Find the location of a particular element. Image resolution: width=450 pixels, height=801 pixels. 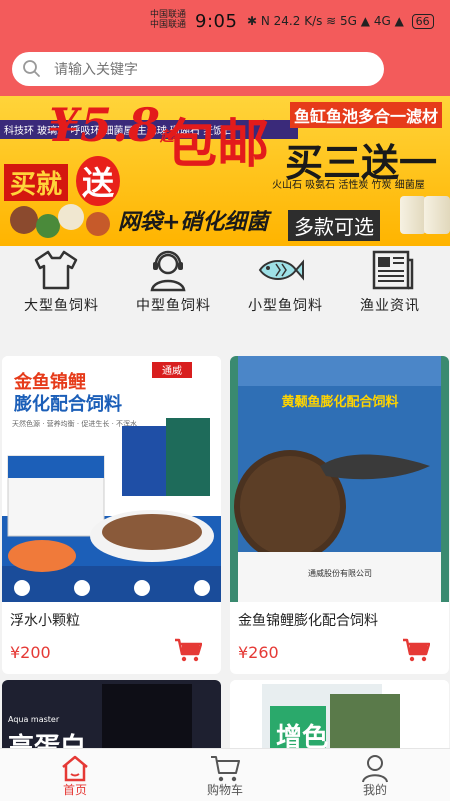

headset-person-icon is located at coordinates (168, 271).